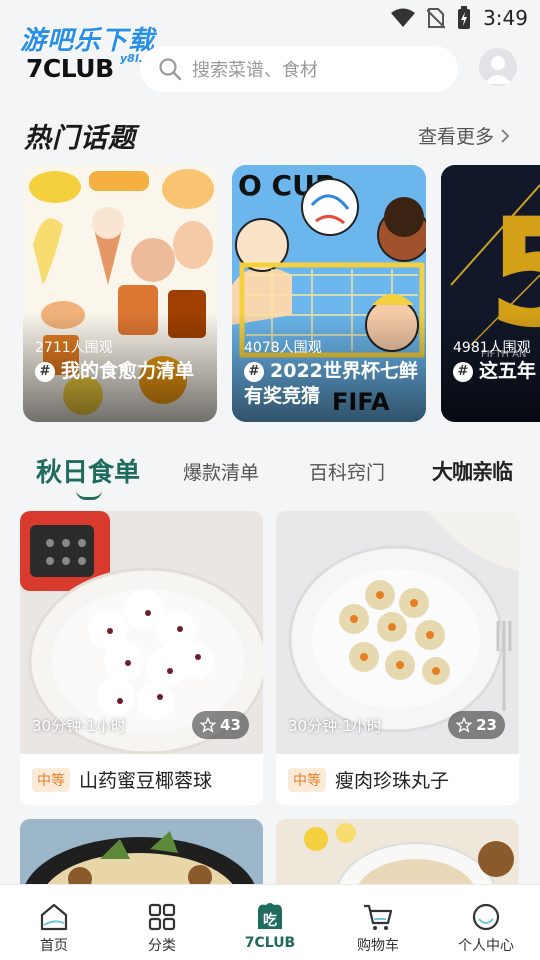  What do you see at coordinates (80, 138) in the screenshot?
I see `hot-topics-title: 热门话题` at bounding box center [80, 138].